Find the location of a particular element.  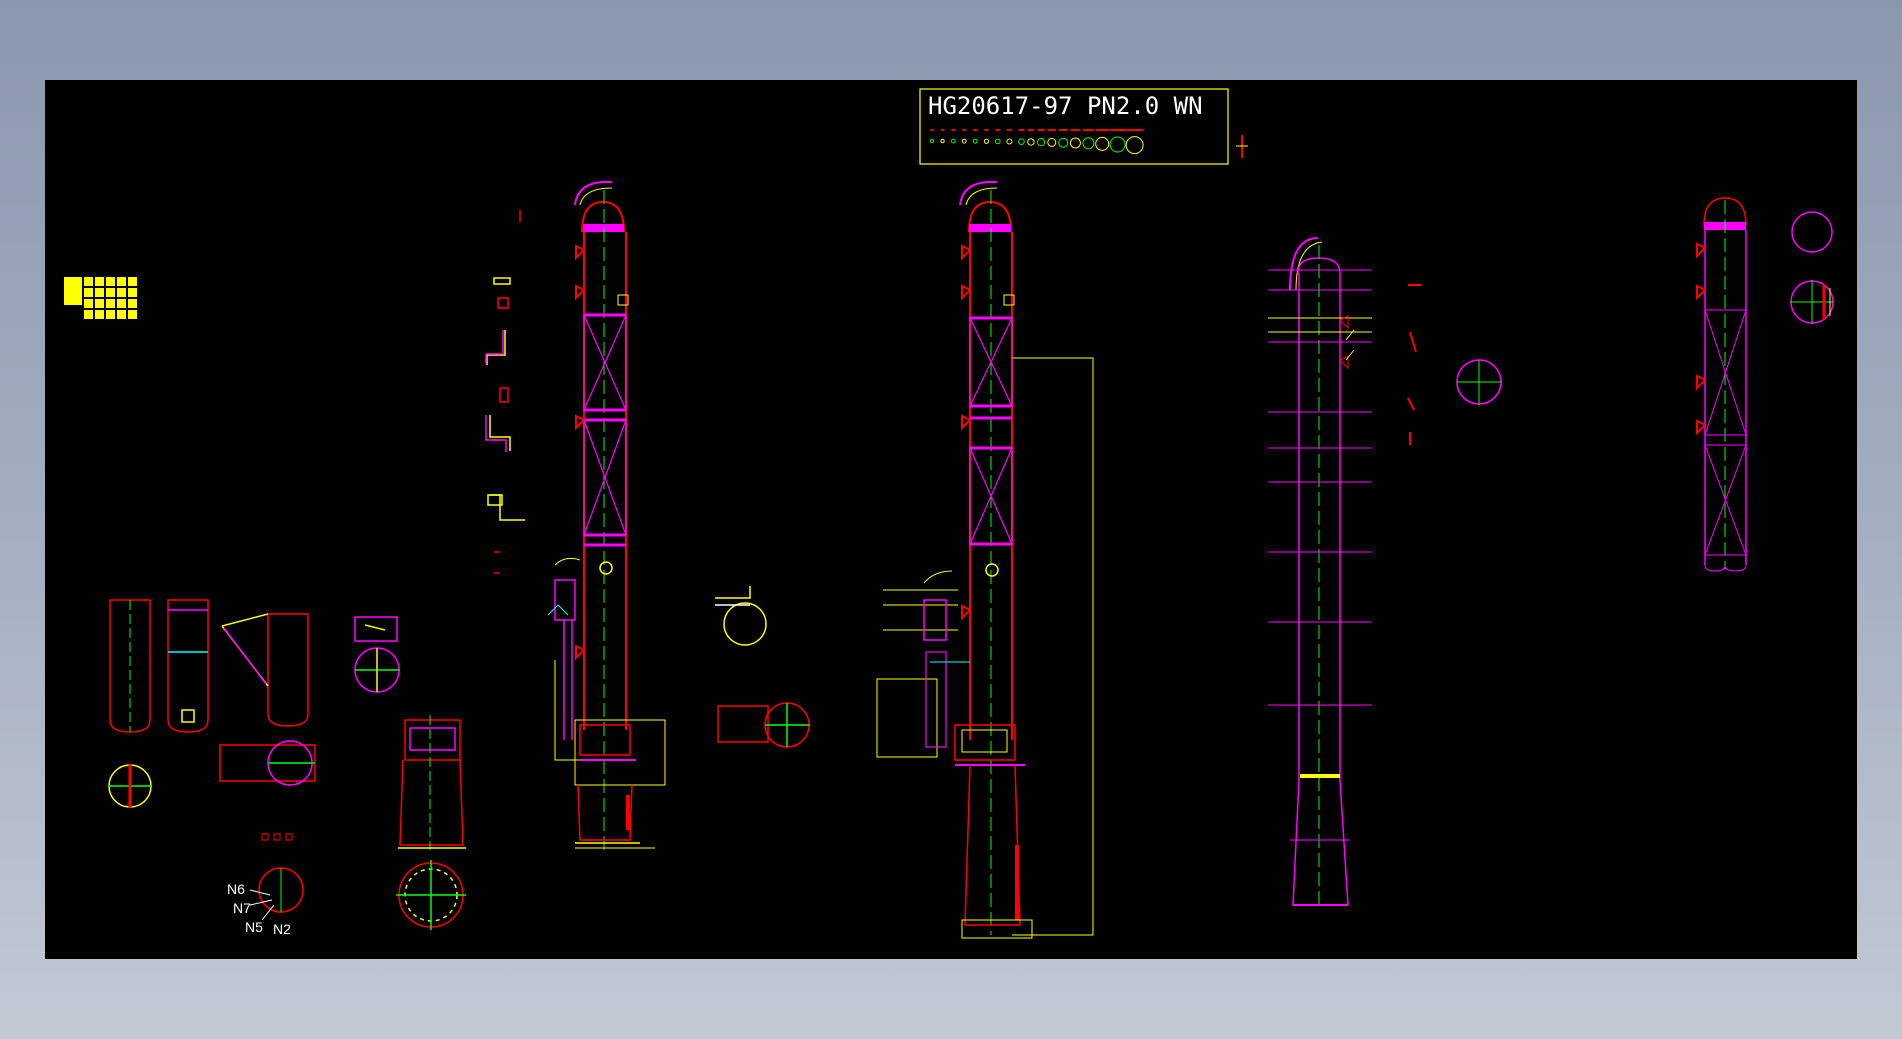

flange-standard-label: HG20617-97 PN2.0 WN is located at coordinates (1065, 106).